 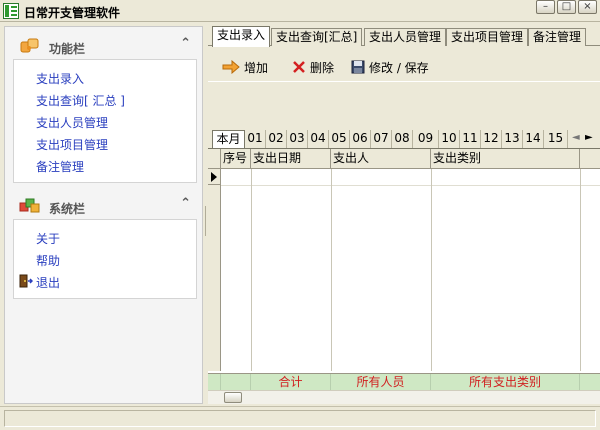 I want to click on exit-door-icon, so click(x=26, y=281).